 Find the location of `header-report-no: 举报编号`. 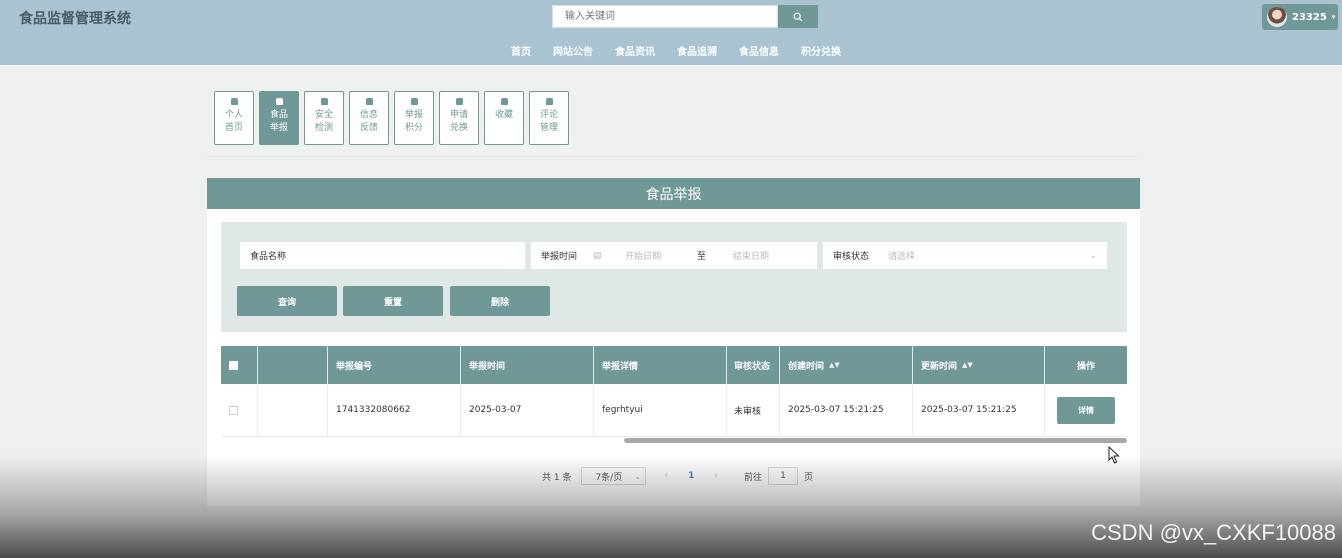

header-report-no: 举报编号 is located at coordinates (394, 365).